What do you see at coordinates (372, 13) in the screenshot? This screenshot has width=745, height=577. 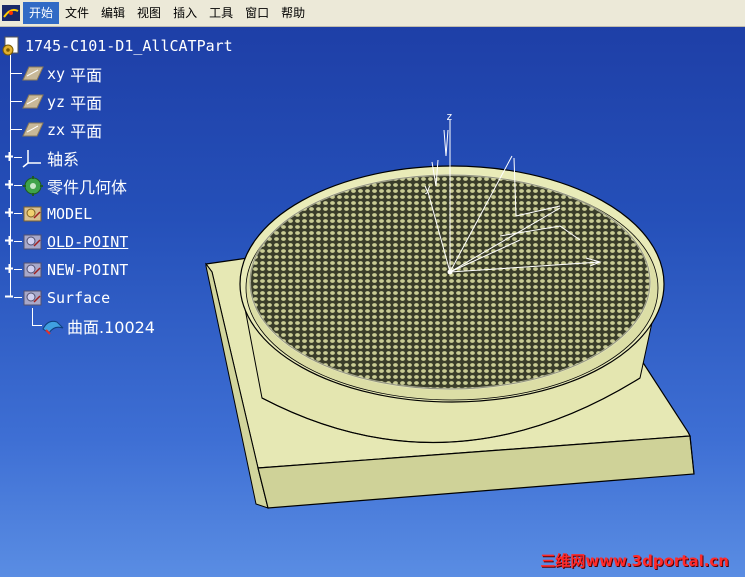 I see `menu-bar: 开始 文件 编辑 视图 插入 工具 窗口 帮助` at bounding box center [372, 13].